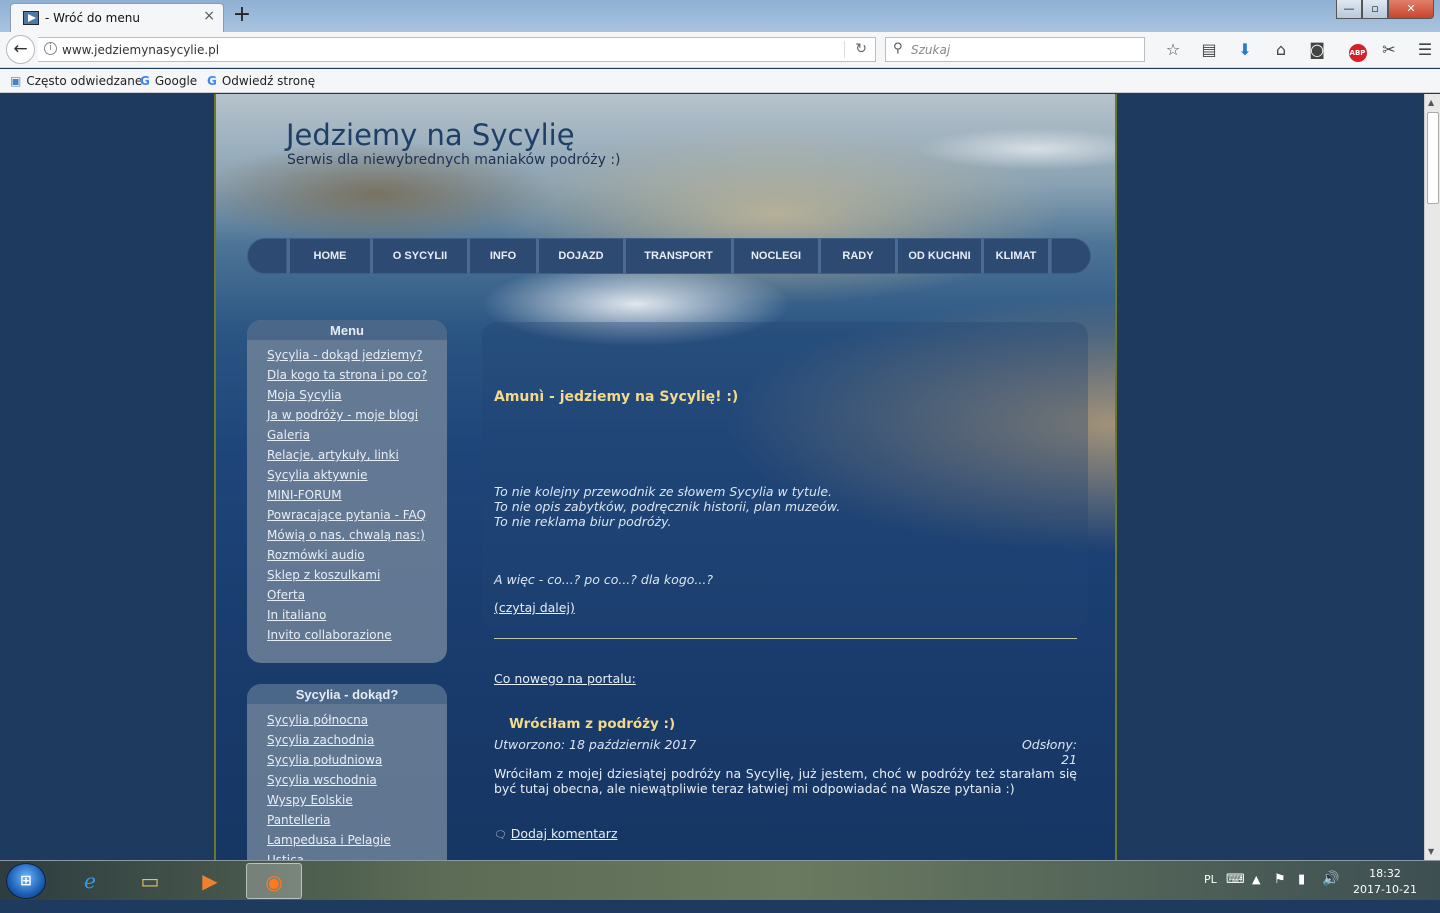  Describe the element at coordinates (931, 50) in the screenshot. I see `search-placeholder: Szukaj` at that location.